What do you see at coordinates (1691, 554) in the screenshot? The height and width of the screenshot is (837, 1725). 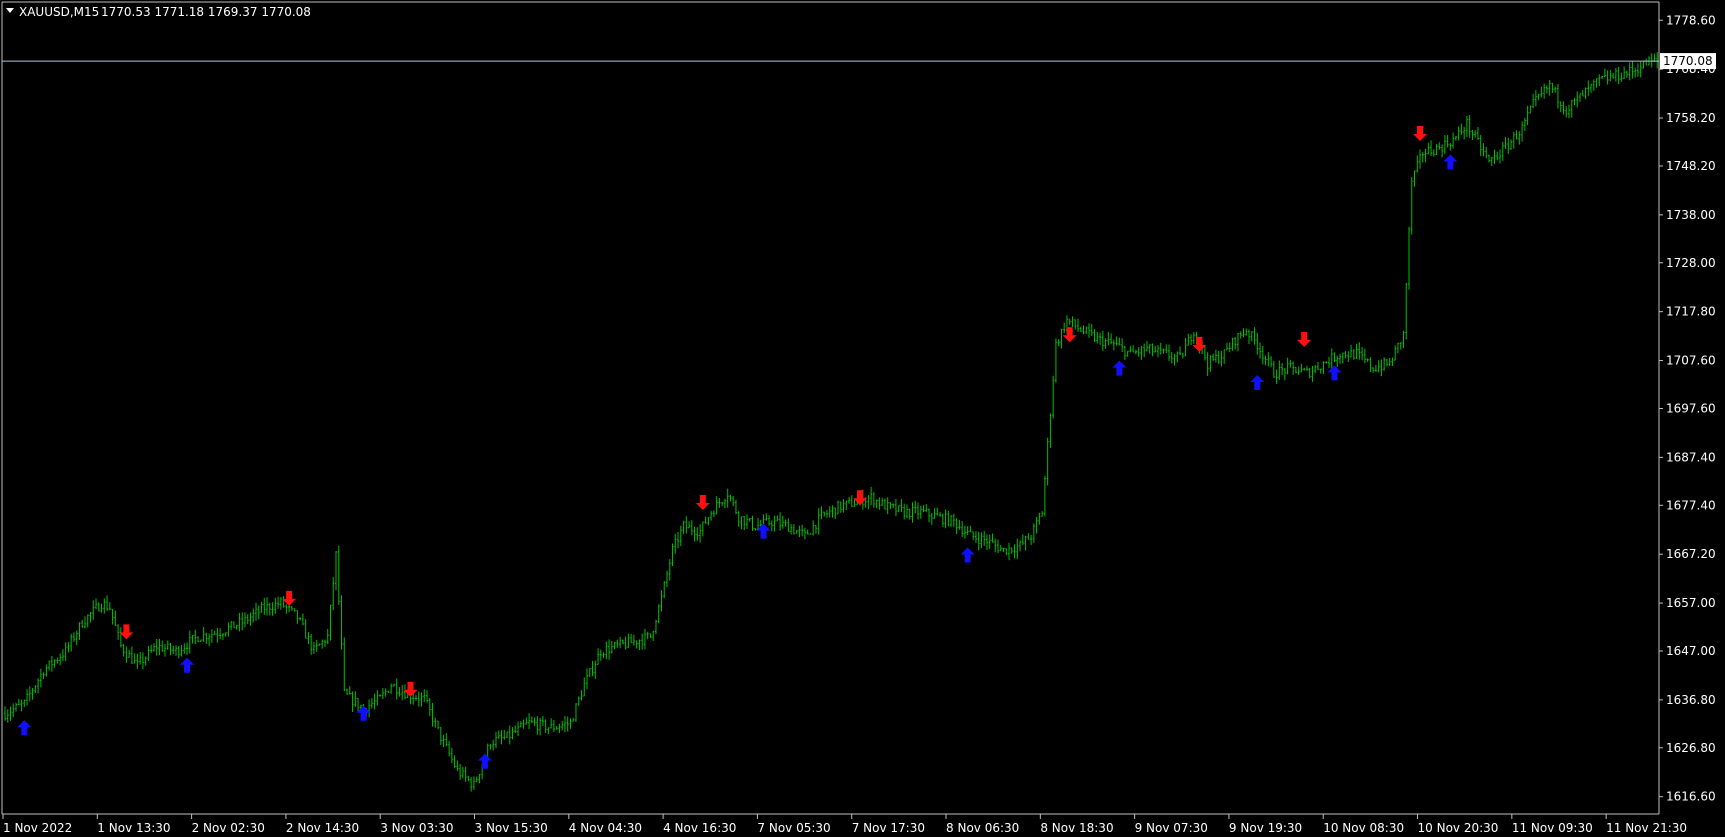 I see `y-tick-label: 1667.20` at bounding box center [1691, 554].